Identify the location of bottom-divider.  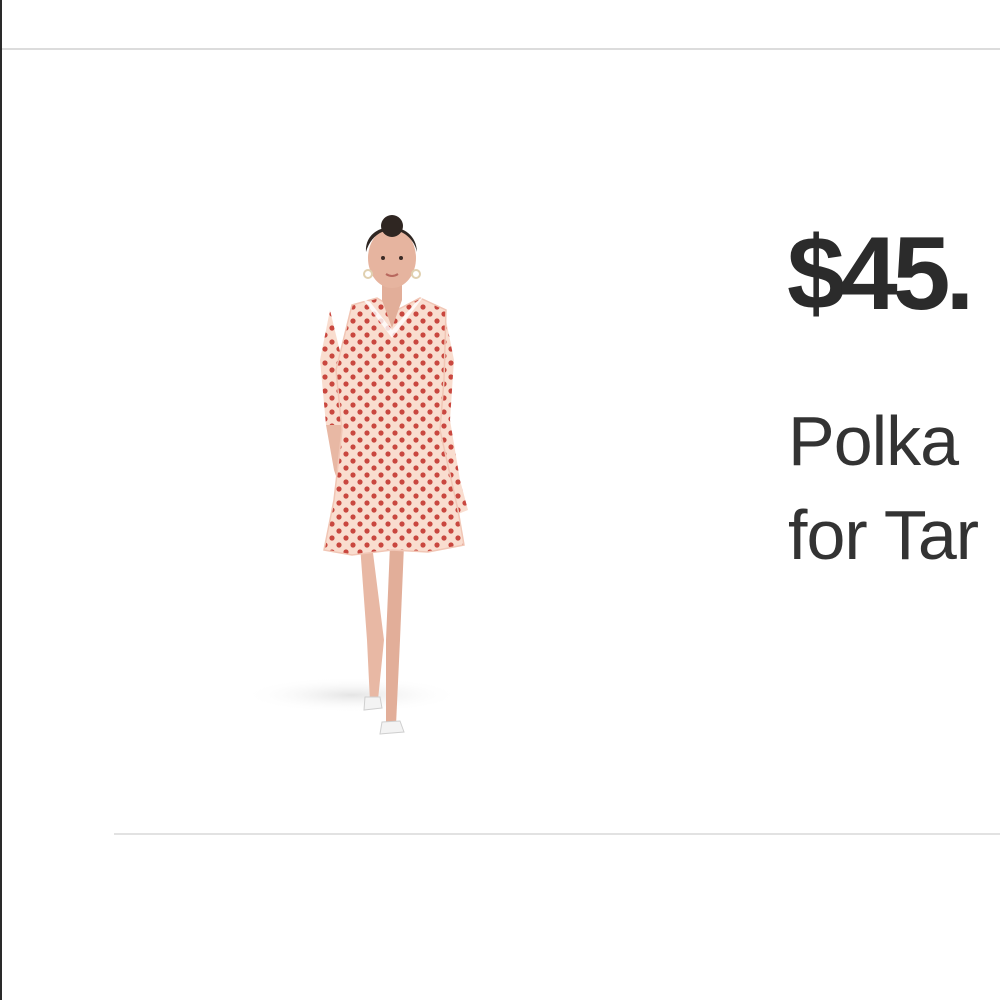
(557, 834).